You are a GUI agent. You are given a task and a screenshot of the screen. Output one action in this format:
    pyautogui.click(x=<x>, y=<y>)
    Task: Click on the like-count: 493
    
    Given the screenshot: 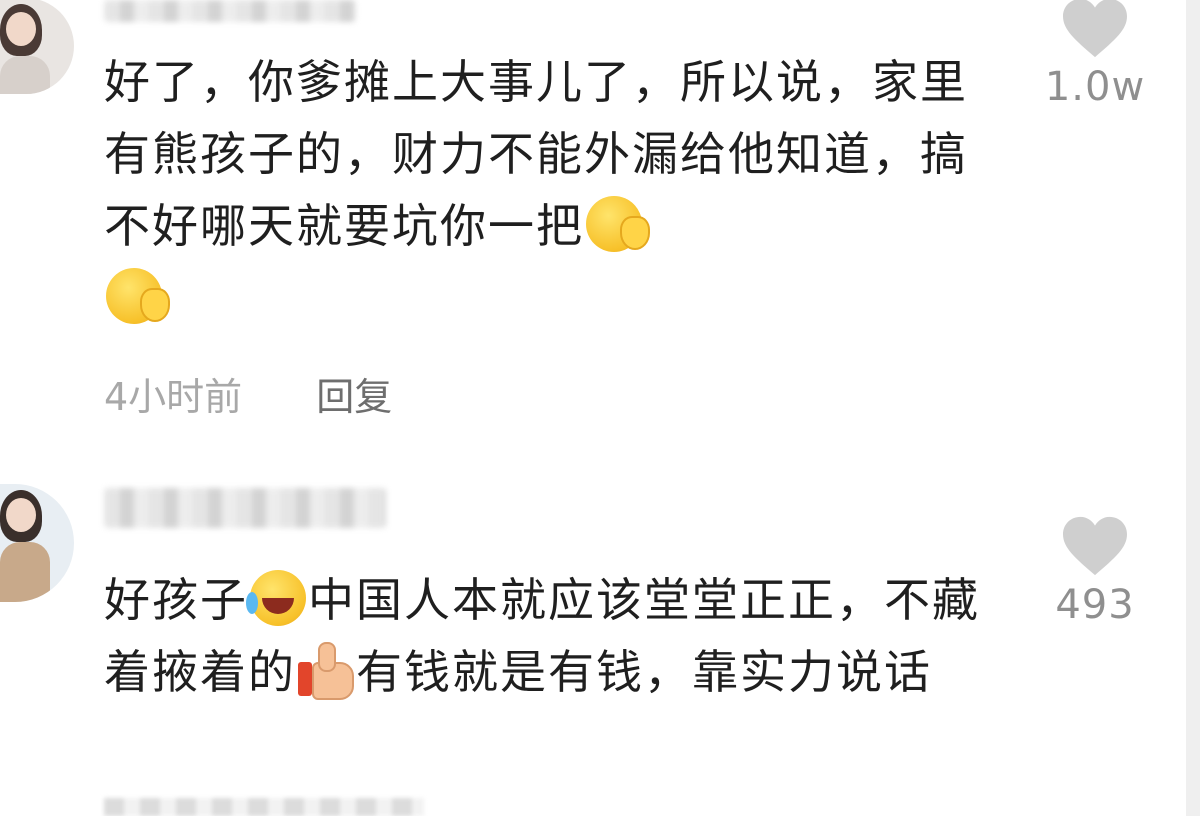 What is the action you would take?
    pyautogui.click(x=1095, y=605)
    